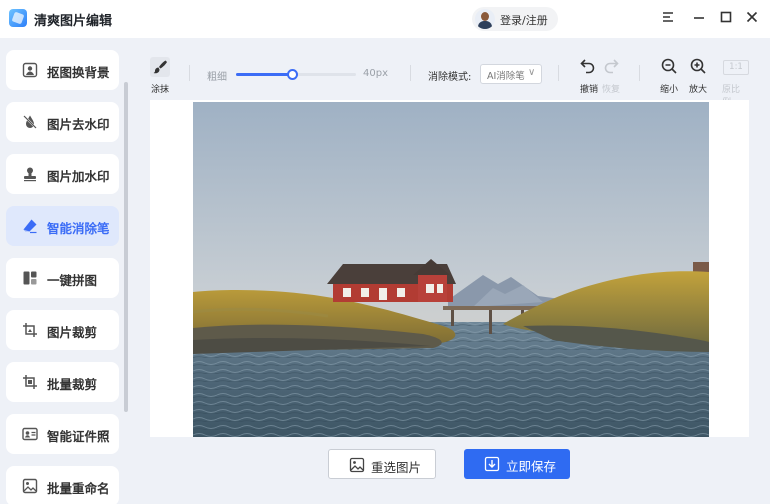 This screenshot has height=504, width=770. What do you see at coordinates (736, 67) in the screenshot?
I see `original-ratio-button: 1:1` at bounding box center [736, 67].